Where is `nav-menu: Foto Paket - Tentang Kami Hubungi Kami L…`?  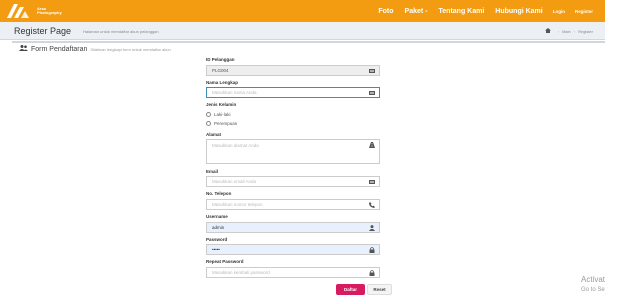 nav-menu: Foto Paket - Tentang Kami Hubungi Kami L… is located at coordinates (480, 11).